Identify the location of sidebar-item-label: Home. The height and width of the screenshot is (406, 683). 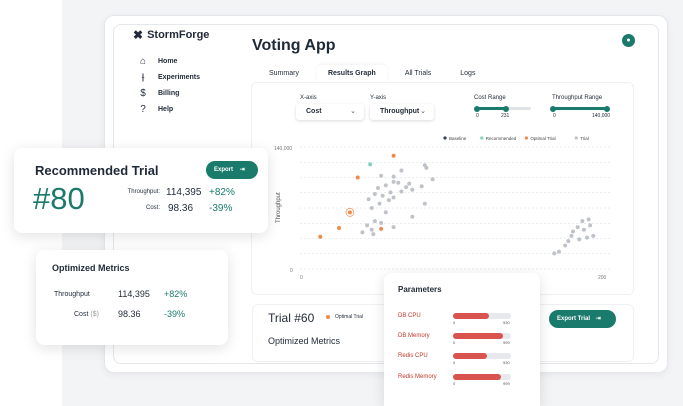
(168, 61).